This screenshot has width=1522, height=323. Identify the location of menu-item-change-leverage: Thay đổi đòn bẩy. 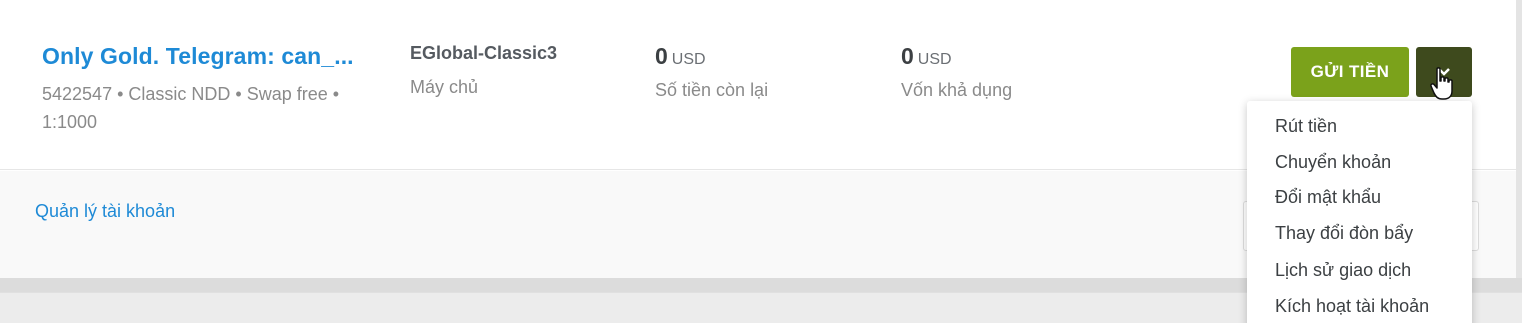
(1344, 233).